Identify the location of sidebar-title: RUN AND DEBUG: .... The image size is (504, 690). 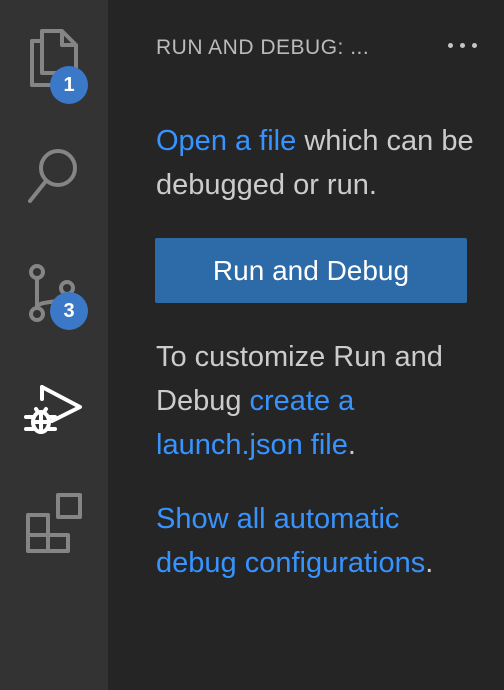
(263, 47).